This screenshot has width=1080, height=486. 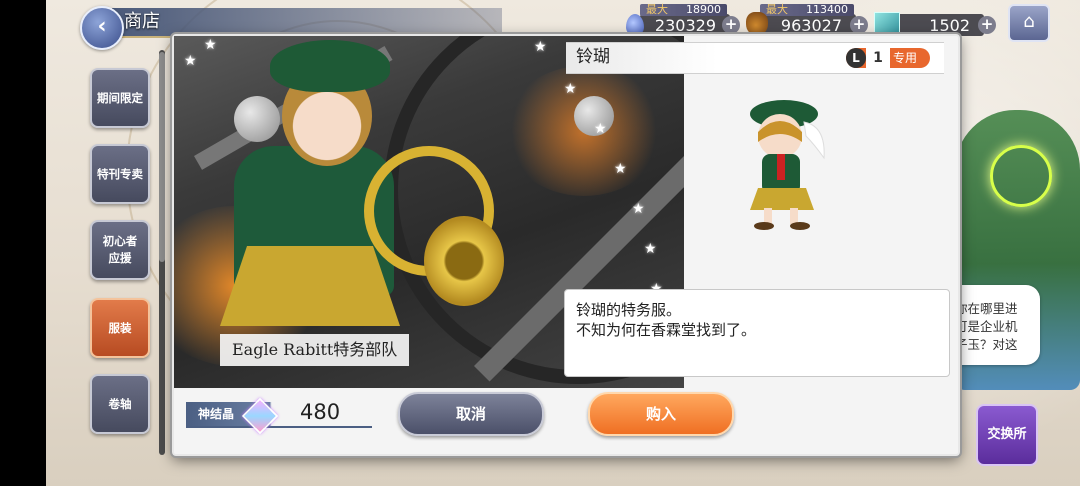 I want to click on chevron-left-icon: ‹, so click(x=102, y=26).